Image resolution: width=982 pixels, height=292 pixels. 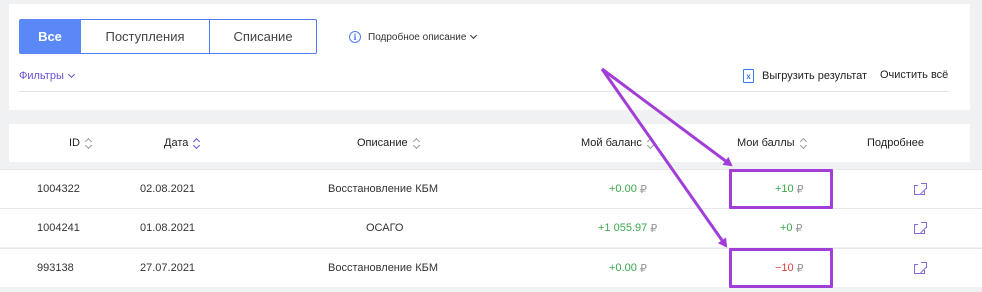 I want to click on export-label: Выгрузить результат, so click(x=815, y=76).